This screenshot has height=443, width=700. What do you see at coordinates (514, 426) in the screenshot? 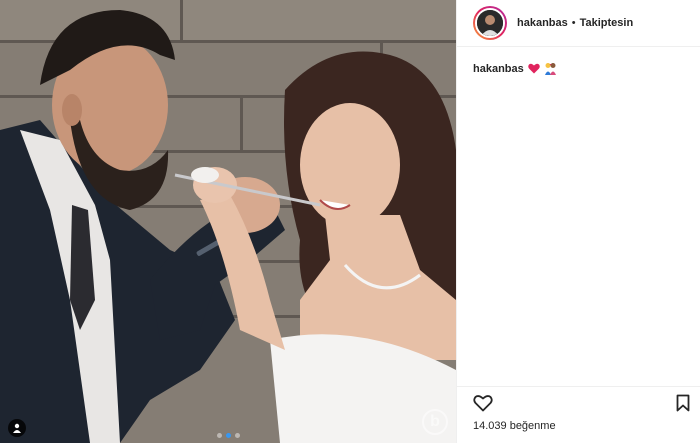
I see `likes-count: 14.039 beğenme` at bounding box center [514, 426].